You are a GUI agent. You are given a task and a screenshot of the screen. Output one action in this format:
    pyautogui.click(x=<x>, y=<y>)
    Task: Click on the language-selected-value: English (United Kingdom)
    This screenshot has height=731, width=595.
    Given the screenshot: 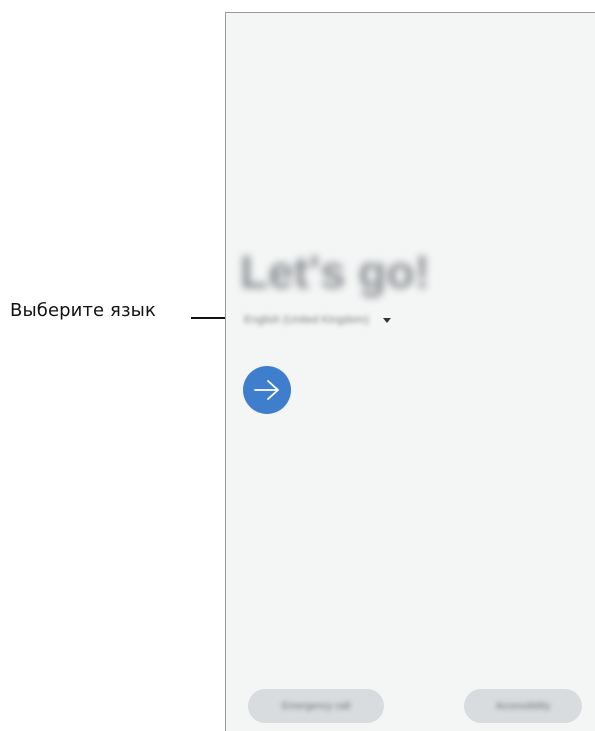 What is the action you would take?
    pyautogui.click(x=306, y=320)
    